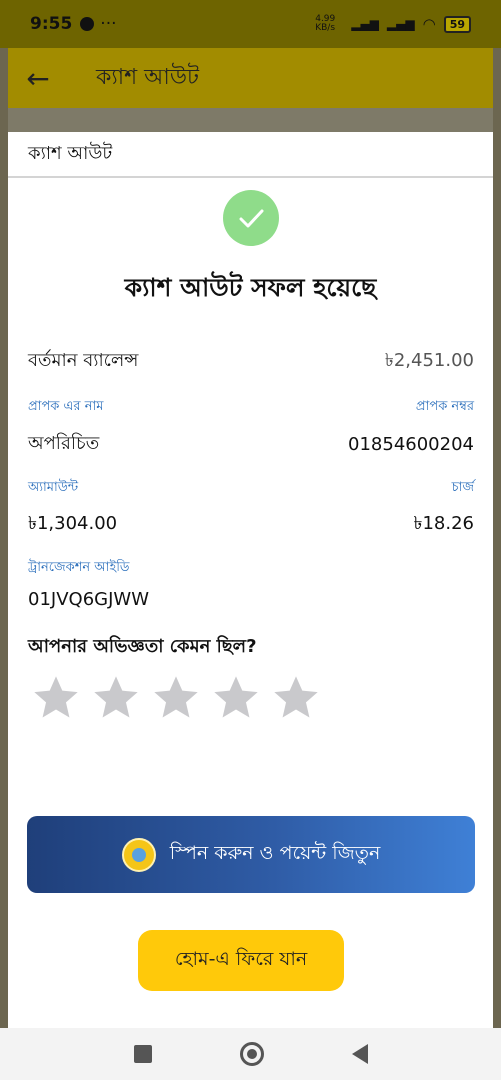 The image size is (501, 1080). Describe the element at coordinates (88, 599) in the screenshot. I see `transaction-id: 01JVQ6GJWW` at that location.